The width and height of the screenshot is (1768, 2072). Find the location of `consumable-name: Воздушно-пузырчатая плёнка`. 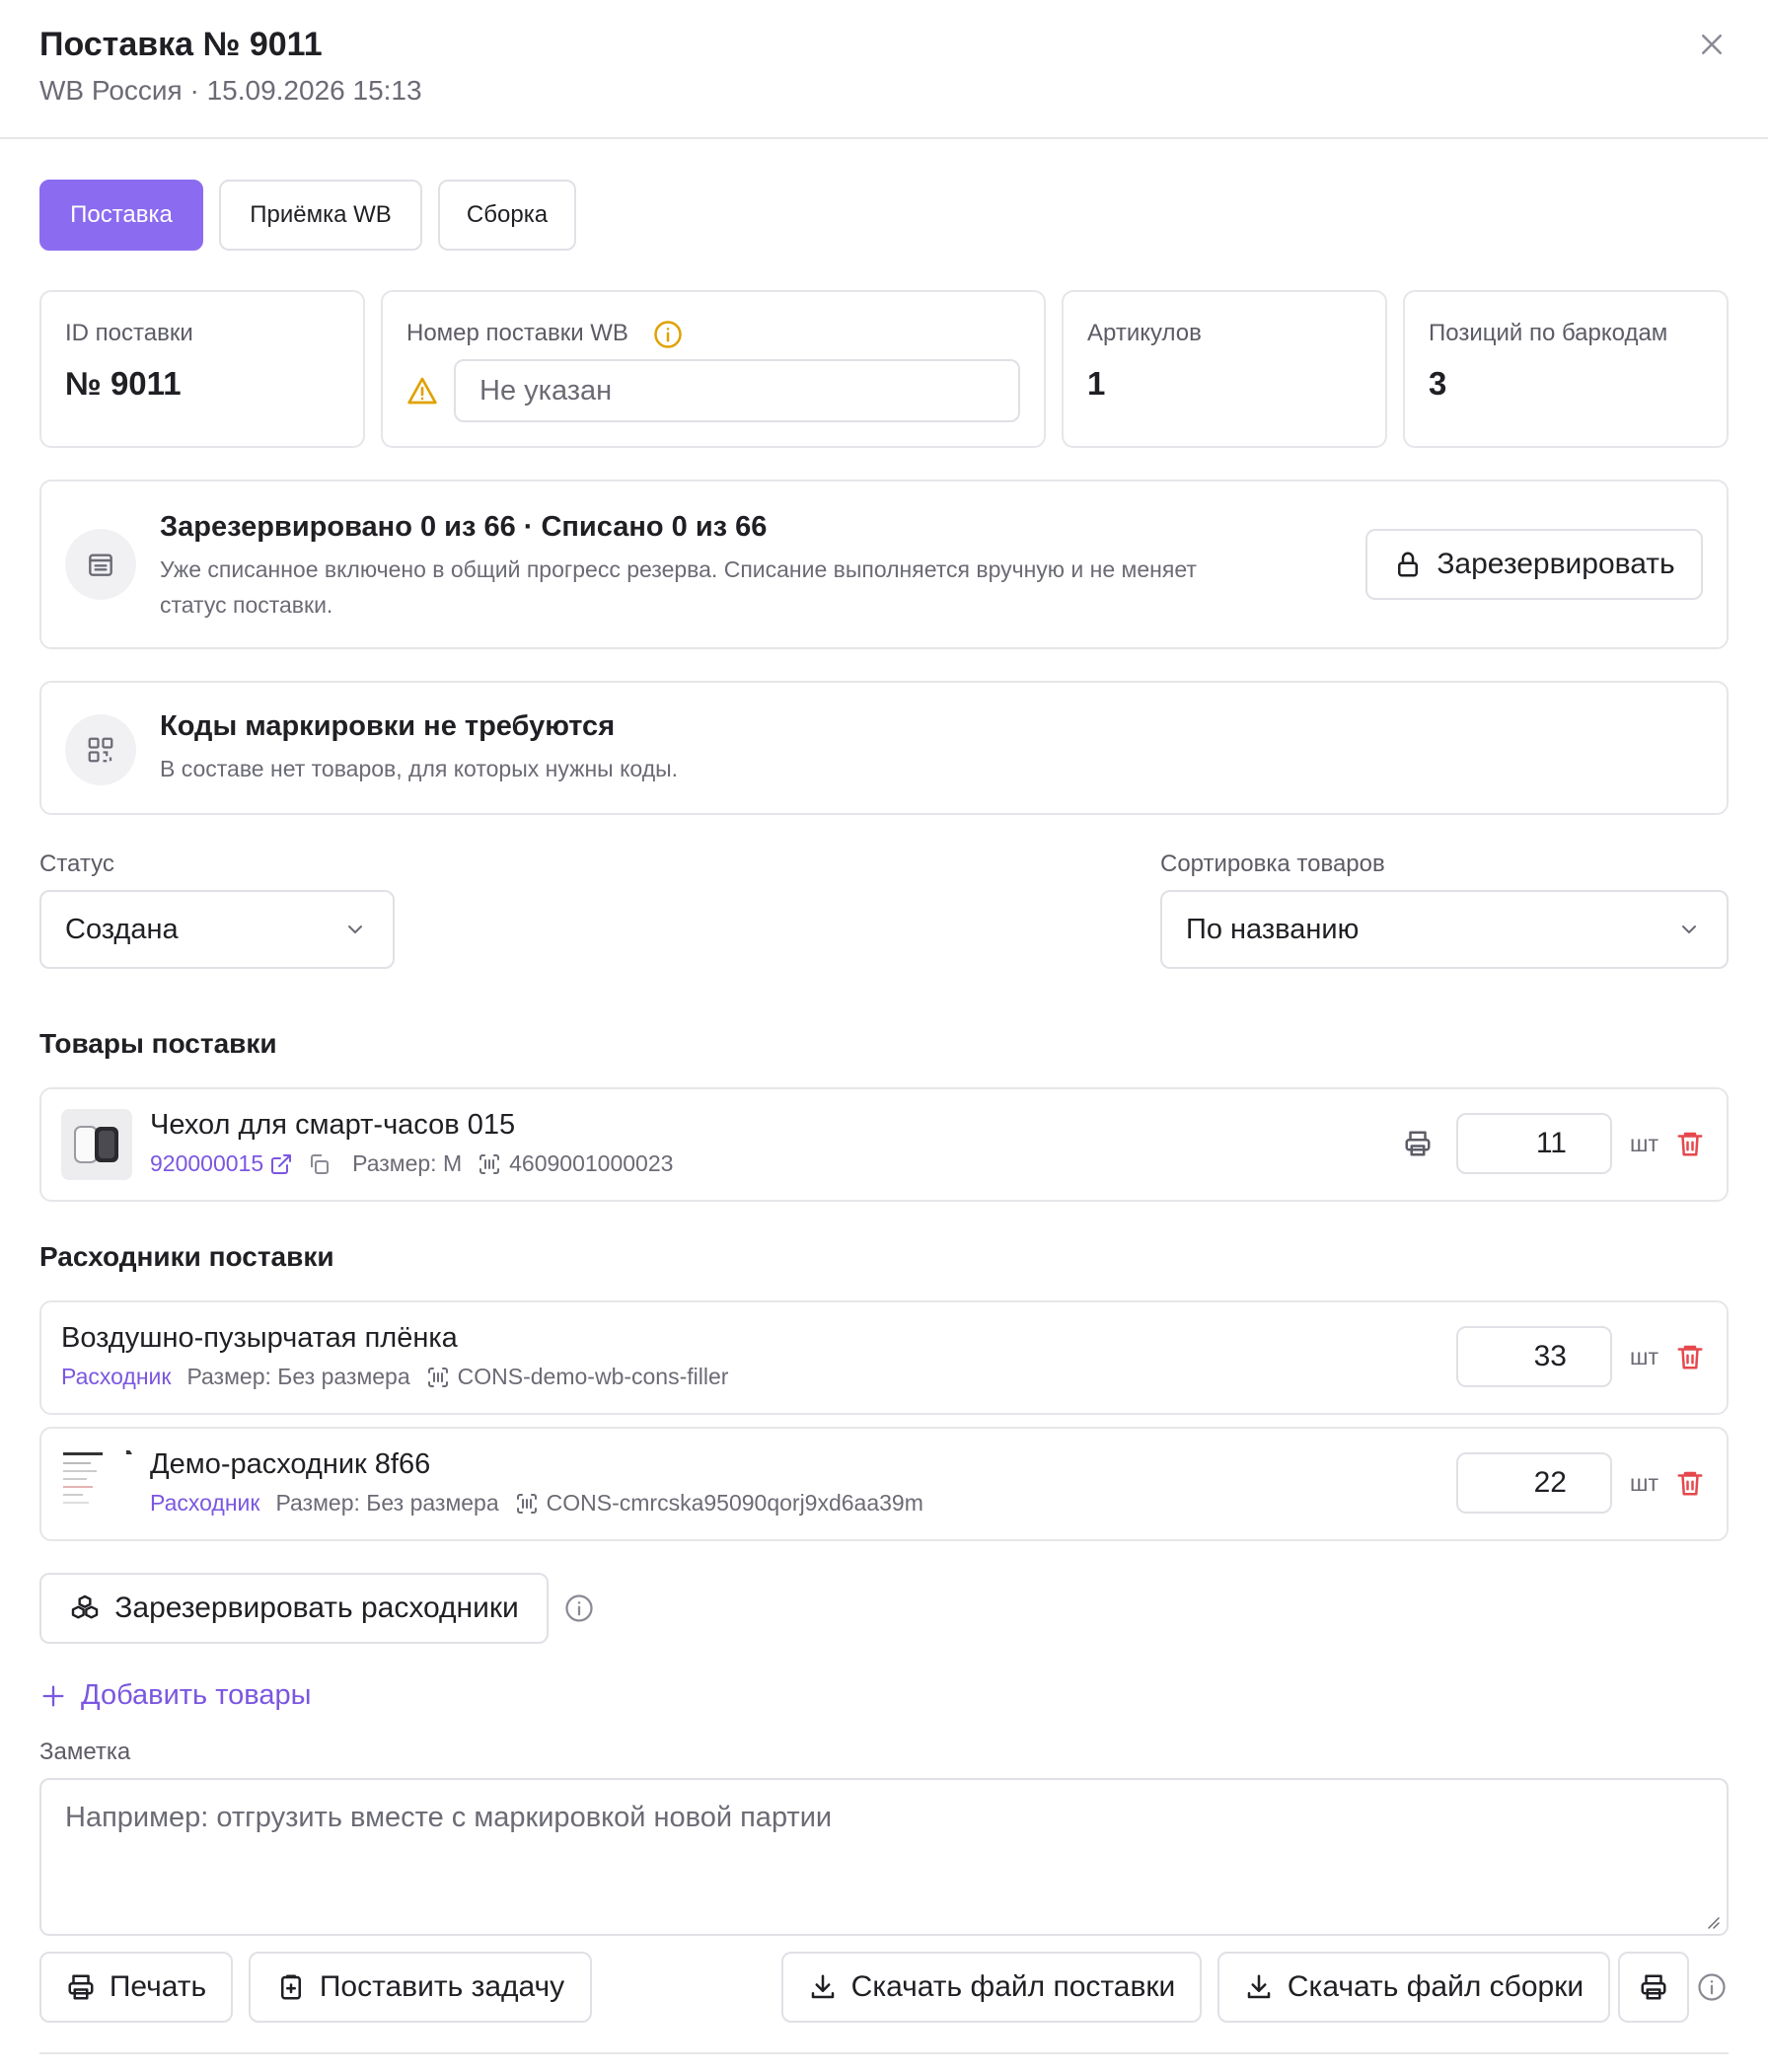

consumable-name: Воздушно-пузырчатая плёнка is located at coordinates (259, 1338).